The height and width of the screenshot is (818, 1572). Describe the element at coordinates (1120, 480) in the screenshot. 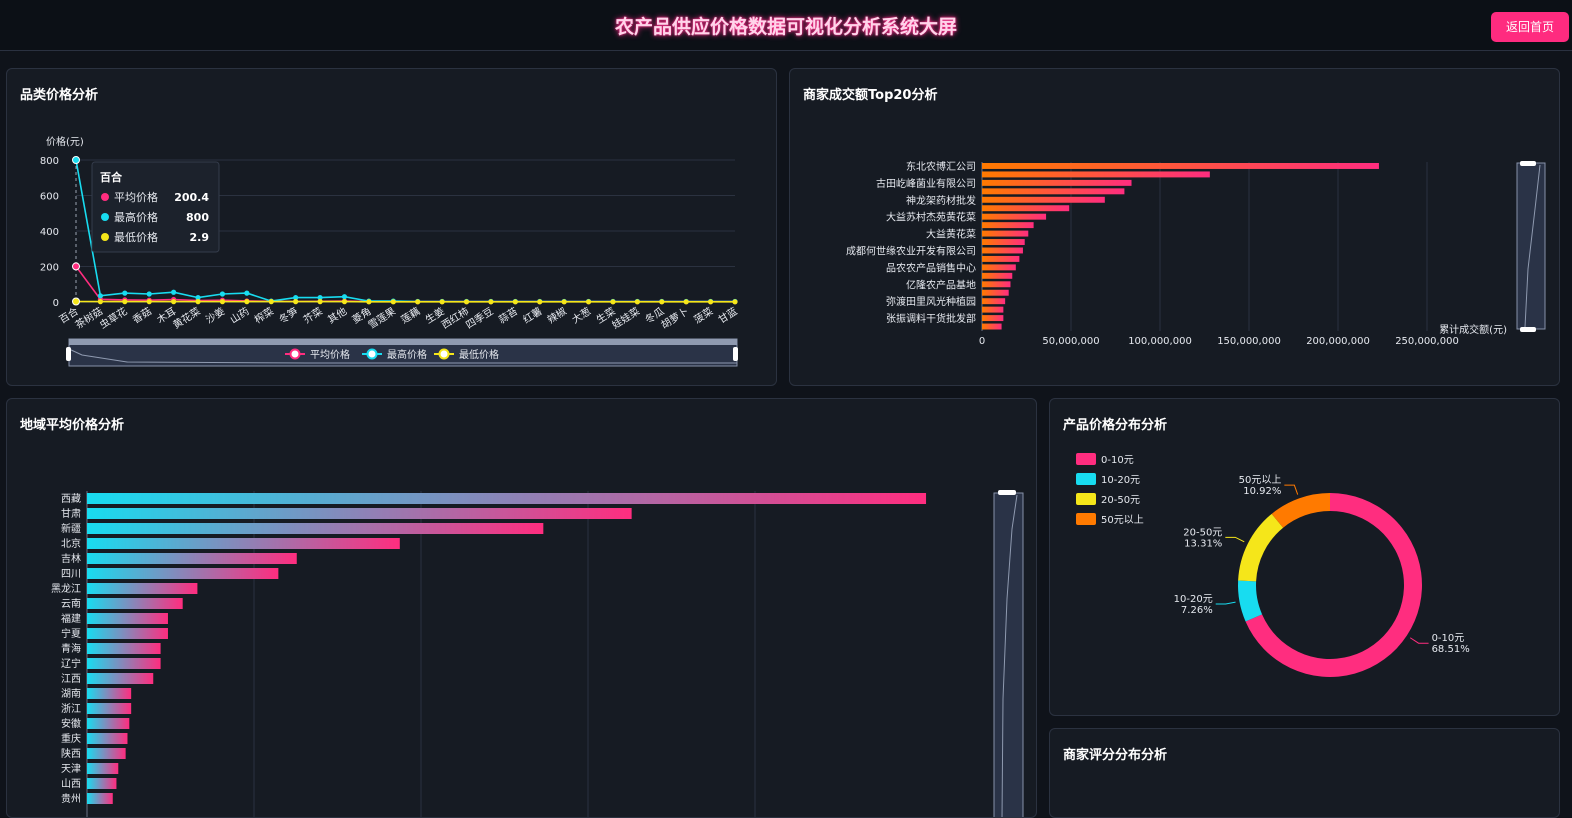

I see `legend-label: 10-20元` at that location.